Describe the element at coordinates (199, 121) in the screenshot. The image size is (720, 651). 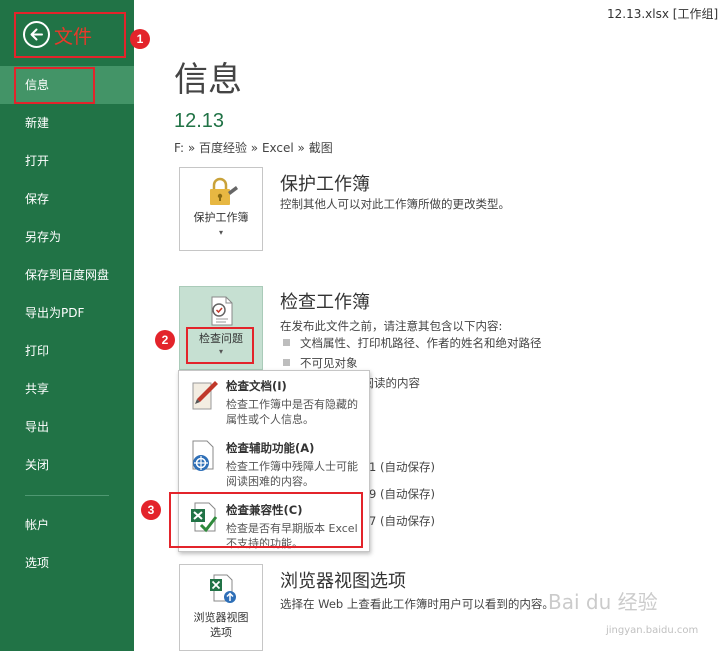
I see `file-name: 12.13` at that location.